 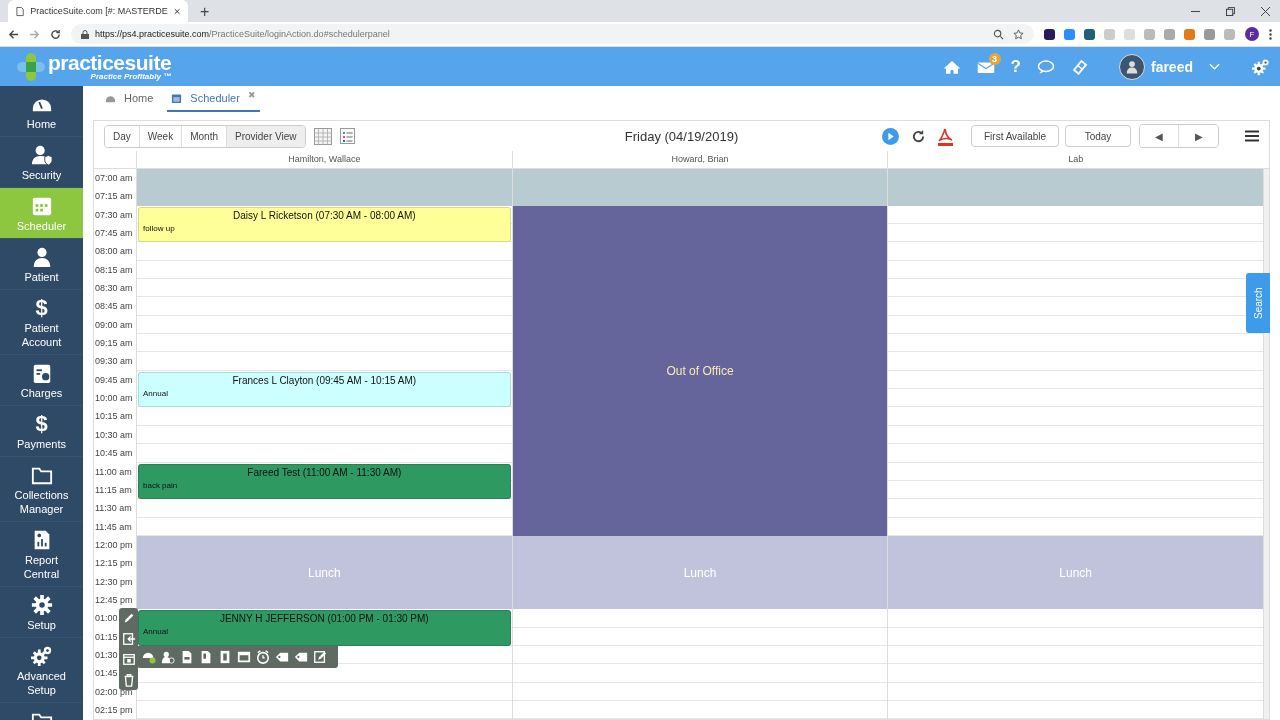 What do you see at coordinates (681, 136) in the screenshot?
I see `date-title: Friday (04/19/2019)` at bounding box center [681, 136].